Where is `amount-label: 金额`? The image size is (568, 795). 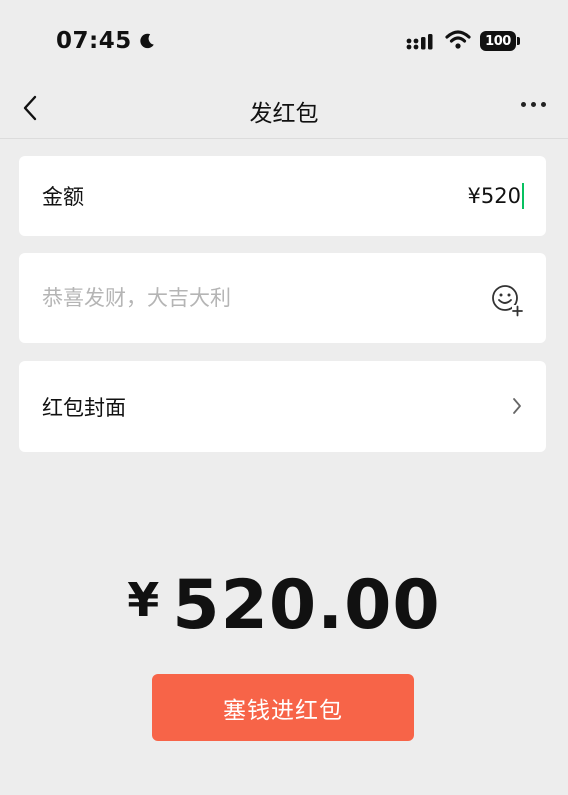 amount-label: 金额 is located at coordinates (63, 197).